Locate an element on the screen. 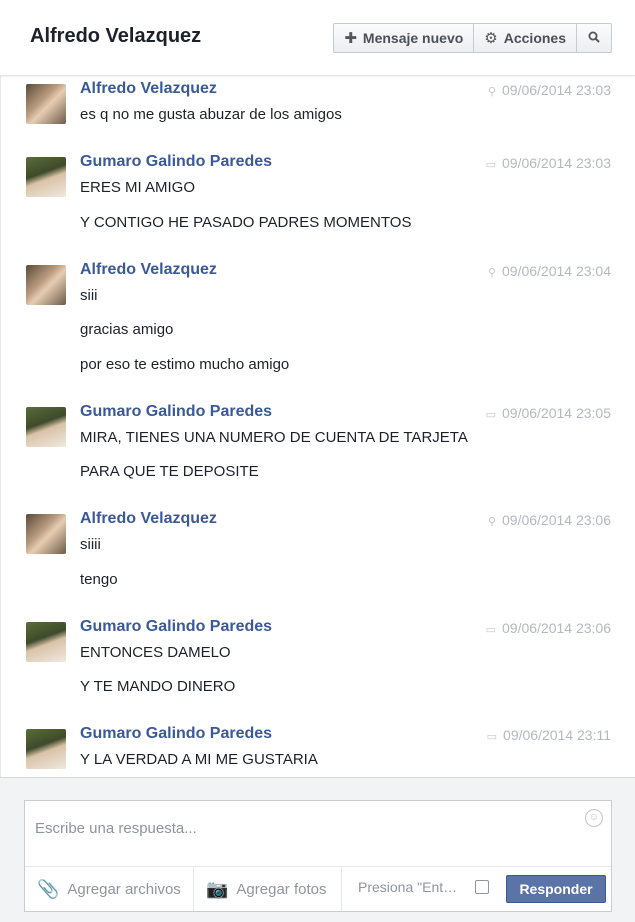 The image size is (635, 922). message-timestamp: ▭ 09/06/2014 23:03 is located at coordinates (548, 163).